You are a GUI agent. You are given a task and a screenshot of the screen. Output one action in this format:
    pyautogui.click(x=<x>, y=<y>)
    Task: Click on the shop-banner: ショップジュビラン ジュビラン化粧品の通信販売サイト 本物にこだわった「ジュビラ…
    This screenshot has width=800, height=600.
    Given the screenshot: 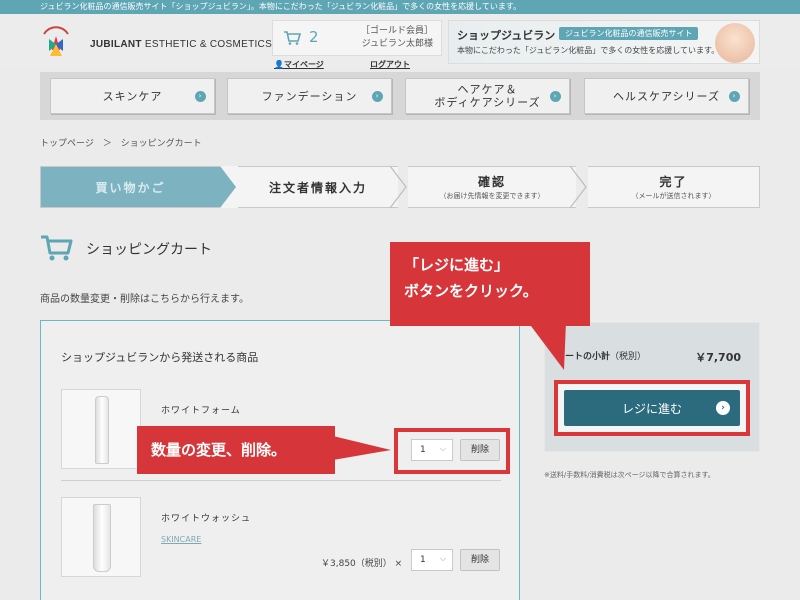 What is the action you would take?
    pyautogui.click(x=604, y=42)
    